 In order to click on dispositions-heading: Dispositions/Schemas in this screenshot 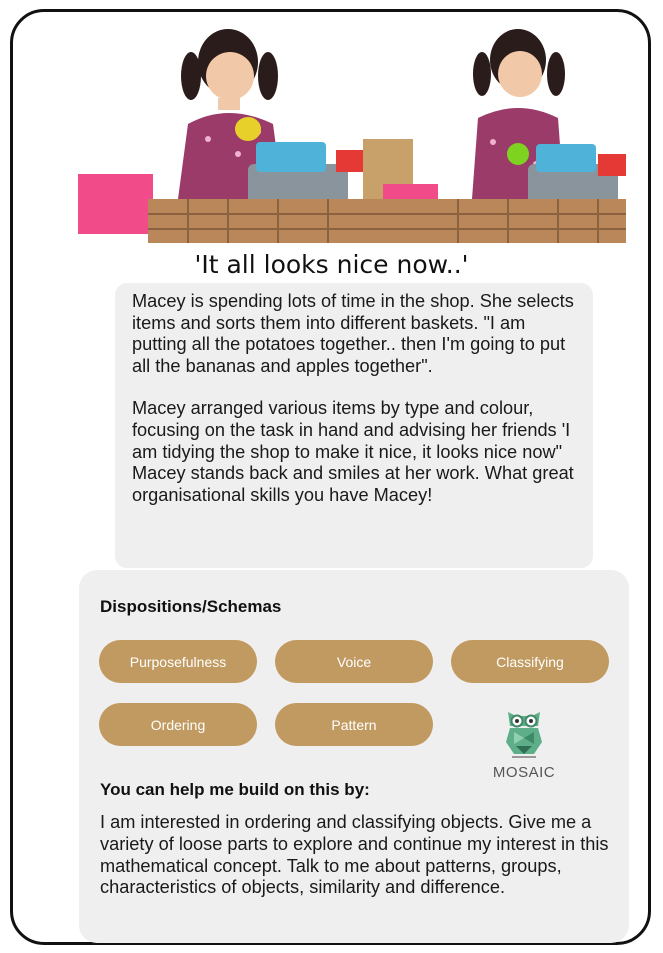, I will do `click(191, 606)`.